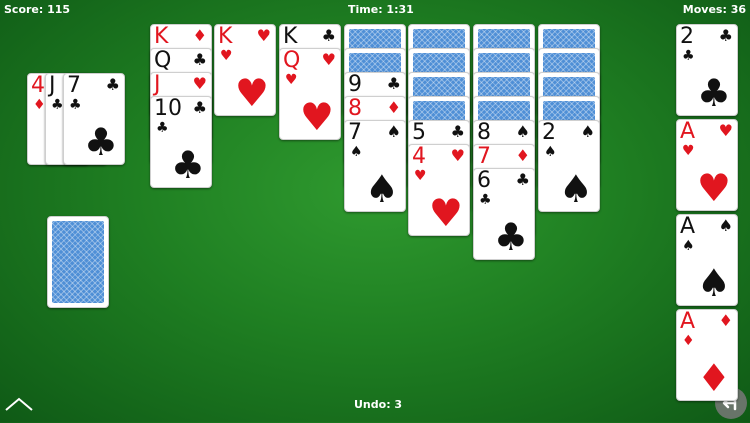 The image size is (750, 423). Describe the element at coordinates (310, 94) in the screenshot. I see `tableau-card: Q ♥ ♥ ♥` at that location.